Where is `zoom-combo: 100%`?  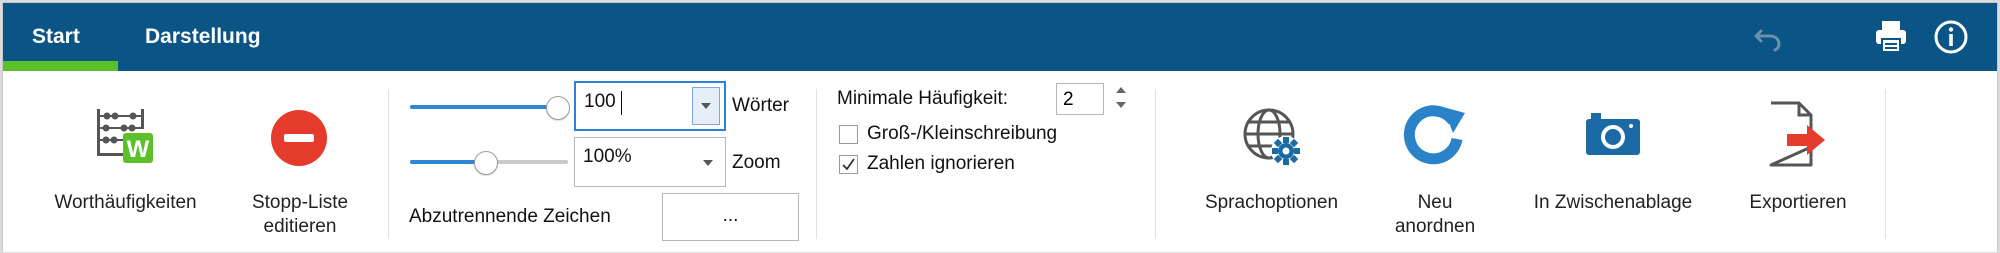
zoom-combo: 100% is located at coordinates (650, 162).